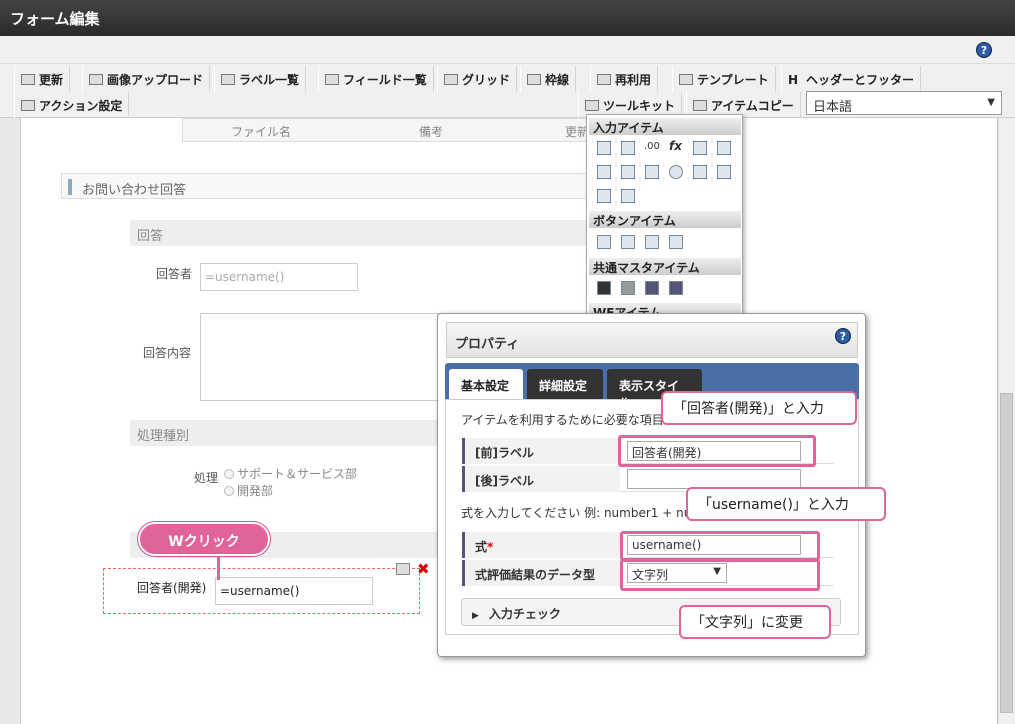 This screenshot has width=1015, height=724. I want to click on border-button: 枠線, so click(548, 79).